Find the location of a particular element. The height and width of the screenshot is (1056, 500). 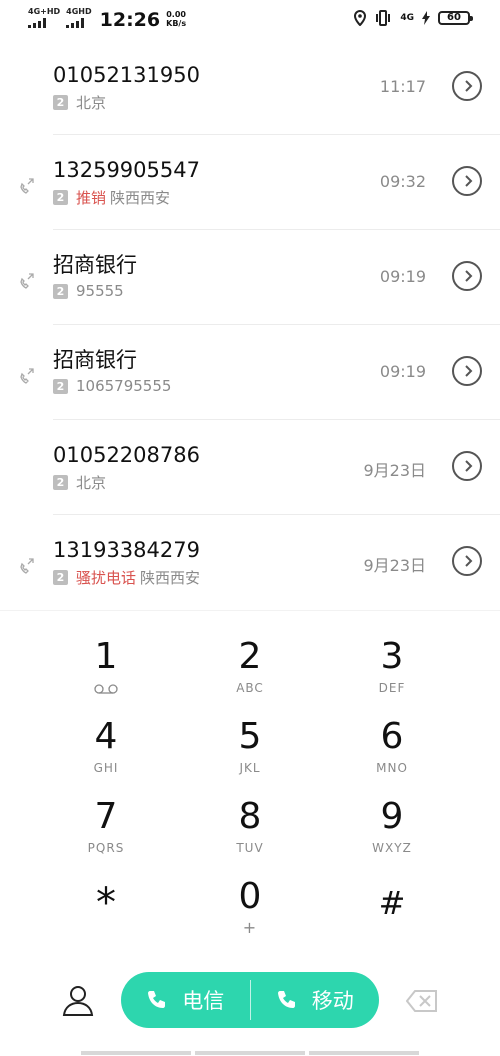

call-log-item: 招商银行 2 95555 09:19 is located at coordinates (250, 277).